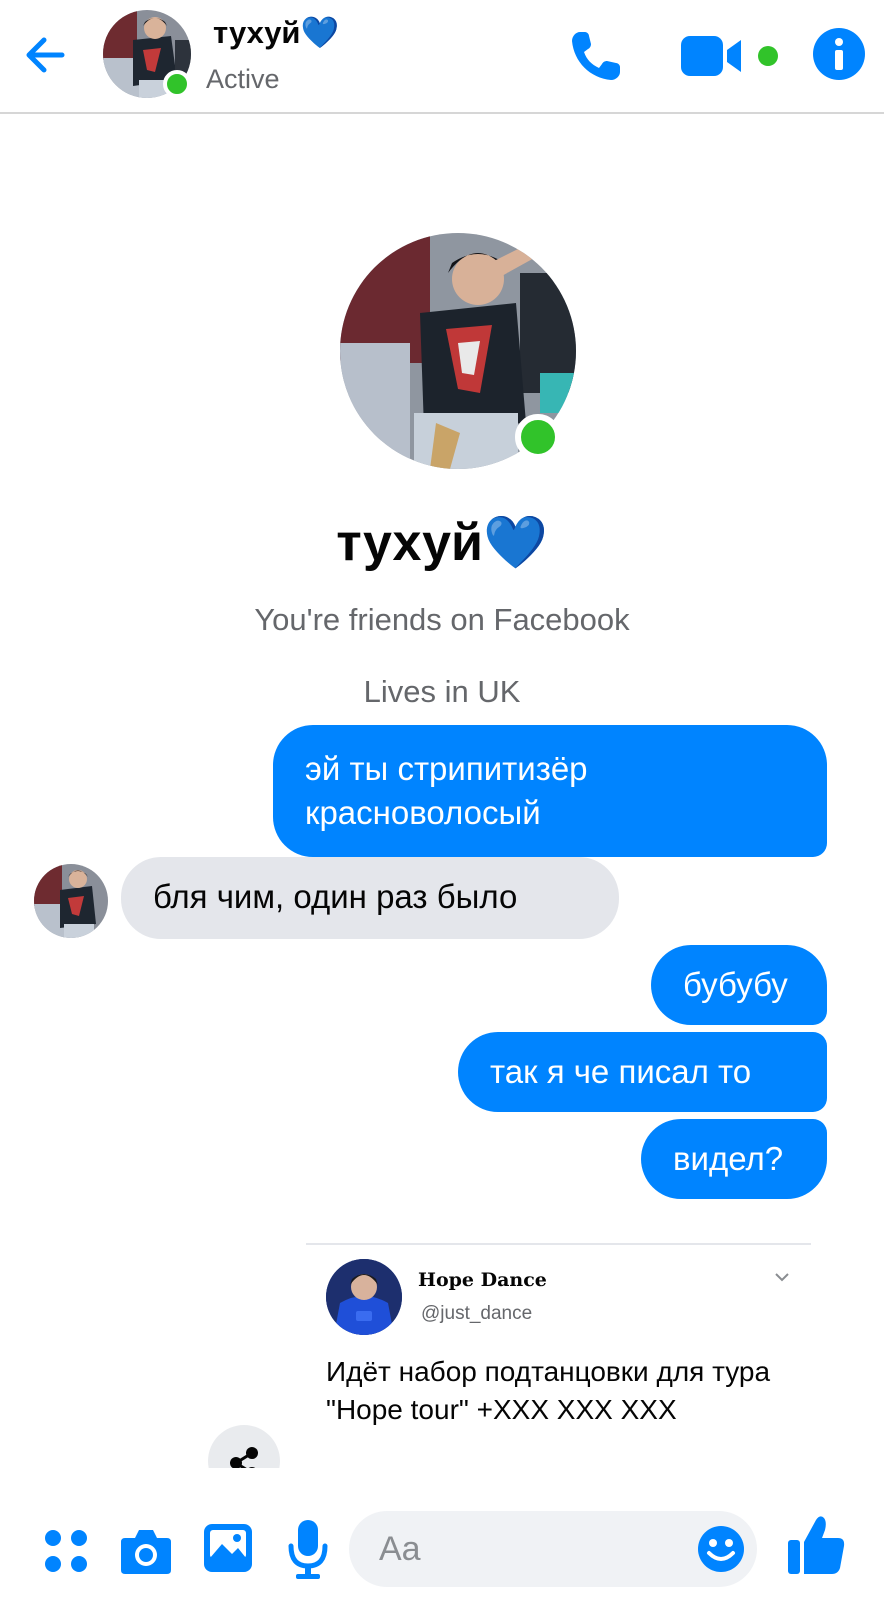  What do you see at coordinates (442, 691) in the screenshot?
I see `lives-in-text: Lives in UK` at bounding box center [442, 691].